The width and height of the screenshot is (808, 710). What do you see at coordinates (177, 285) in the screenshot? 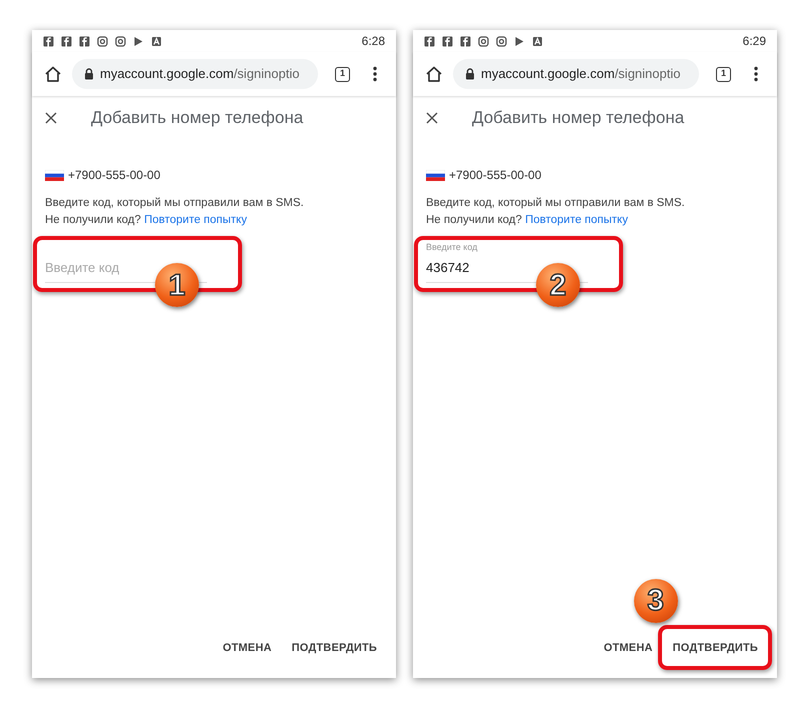
I see `step-badge: 1` at bounding box center [177, 285].